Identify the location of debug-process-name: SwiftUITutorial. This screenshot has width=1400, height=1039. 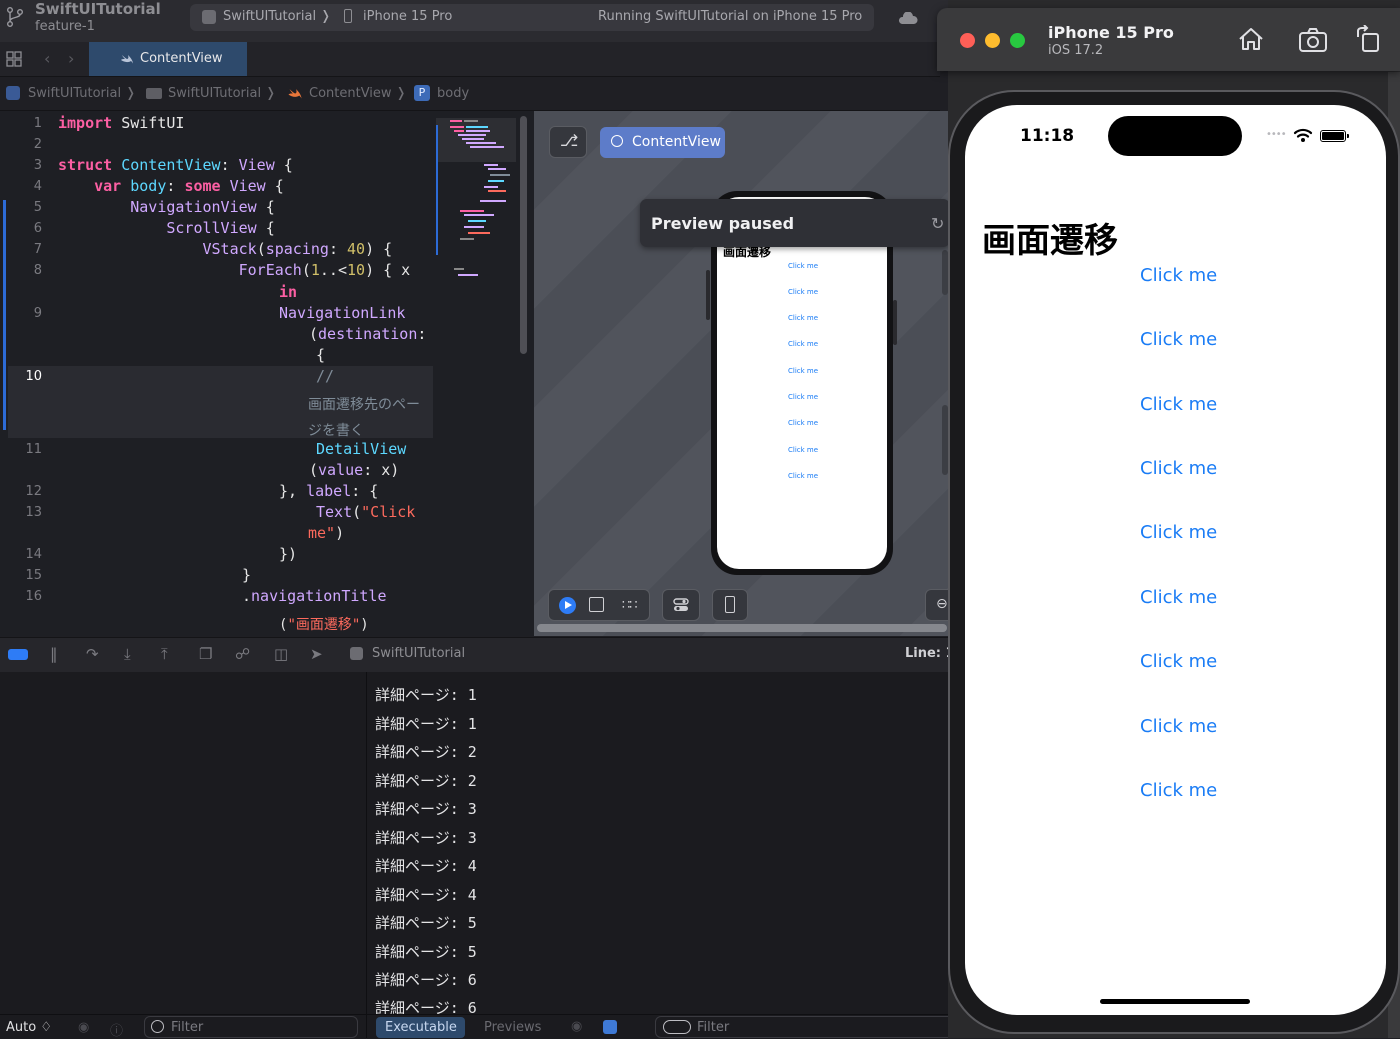
(418, 653).